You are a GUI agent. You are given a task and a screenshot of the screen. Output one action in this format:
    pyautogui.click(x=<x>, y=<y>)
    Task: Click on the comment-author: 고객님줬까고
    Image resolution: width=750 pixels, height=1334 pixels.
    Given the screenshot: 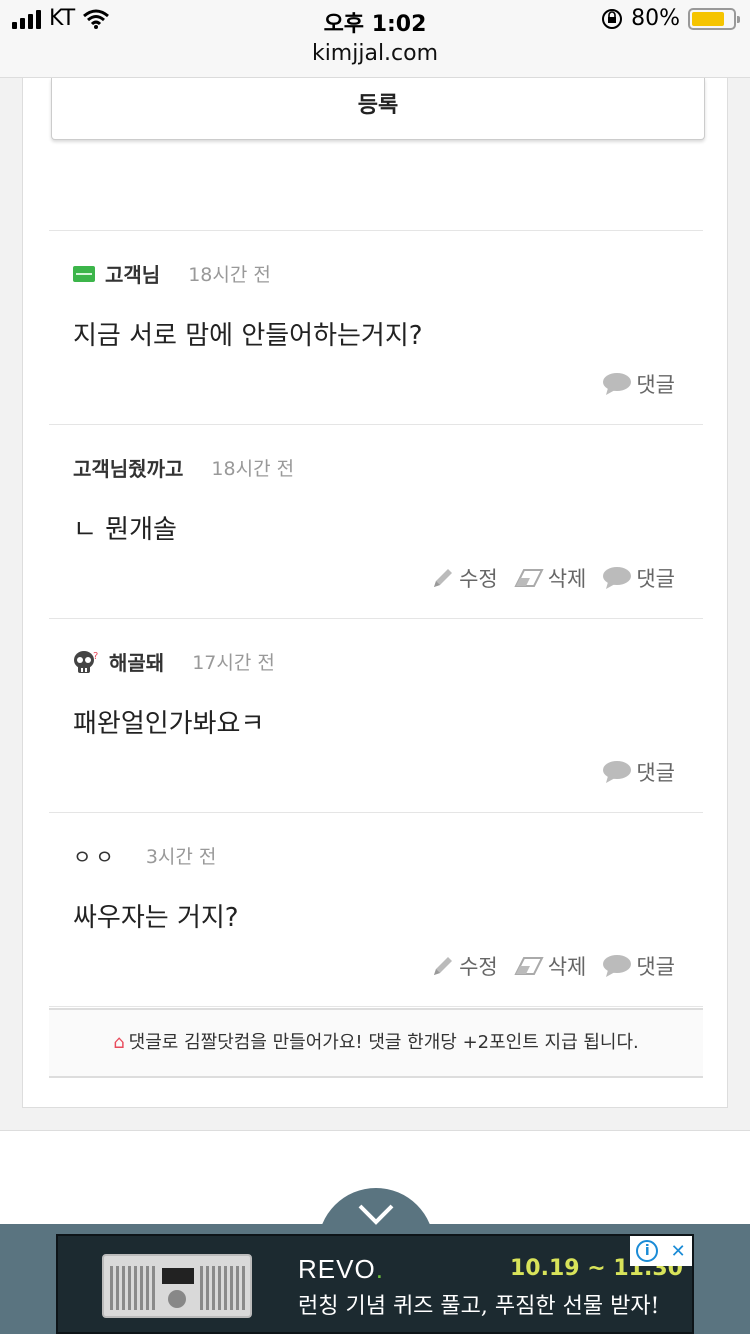 What is the action you would take?
    pyautogui.click(x=128, y=467)
    